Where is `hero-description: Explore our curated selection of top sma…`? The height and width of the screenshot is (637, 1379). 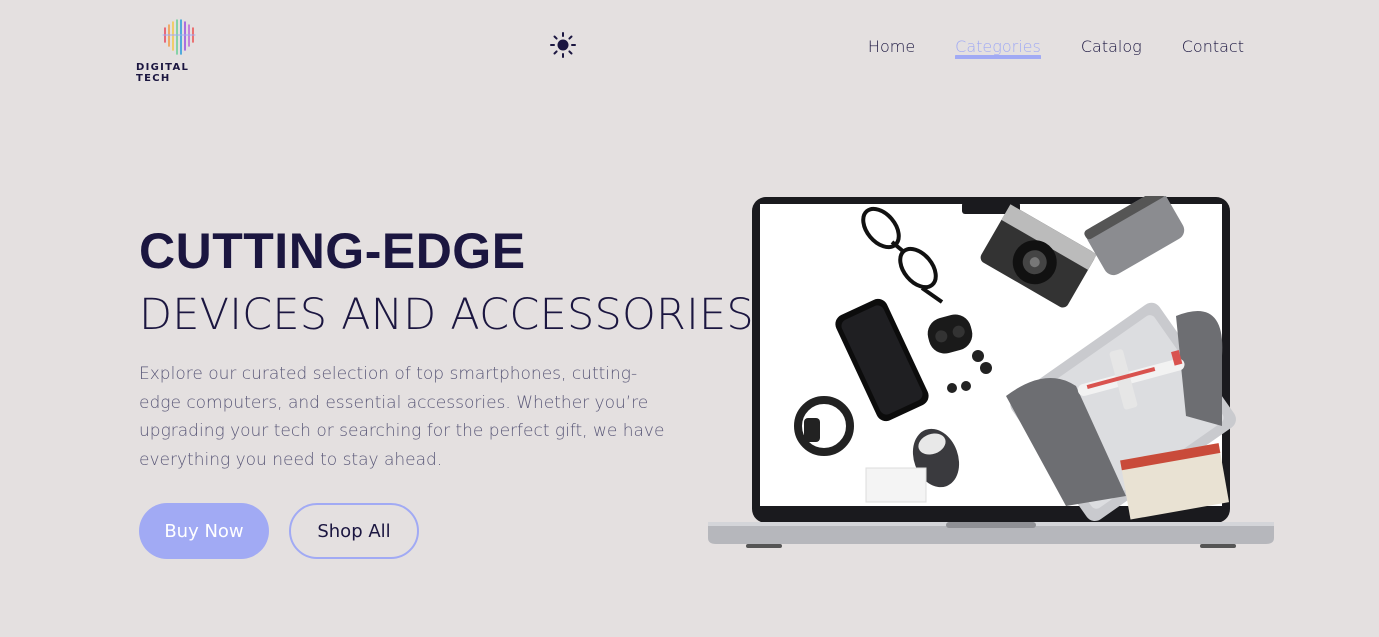 hero-description: Explore our curated selection of top sma… is located at coordinates (402, 417).